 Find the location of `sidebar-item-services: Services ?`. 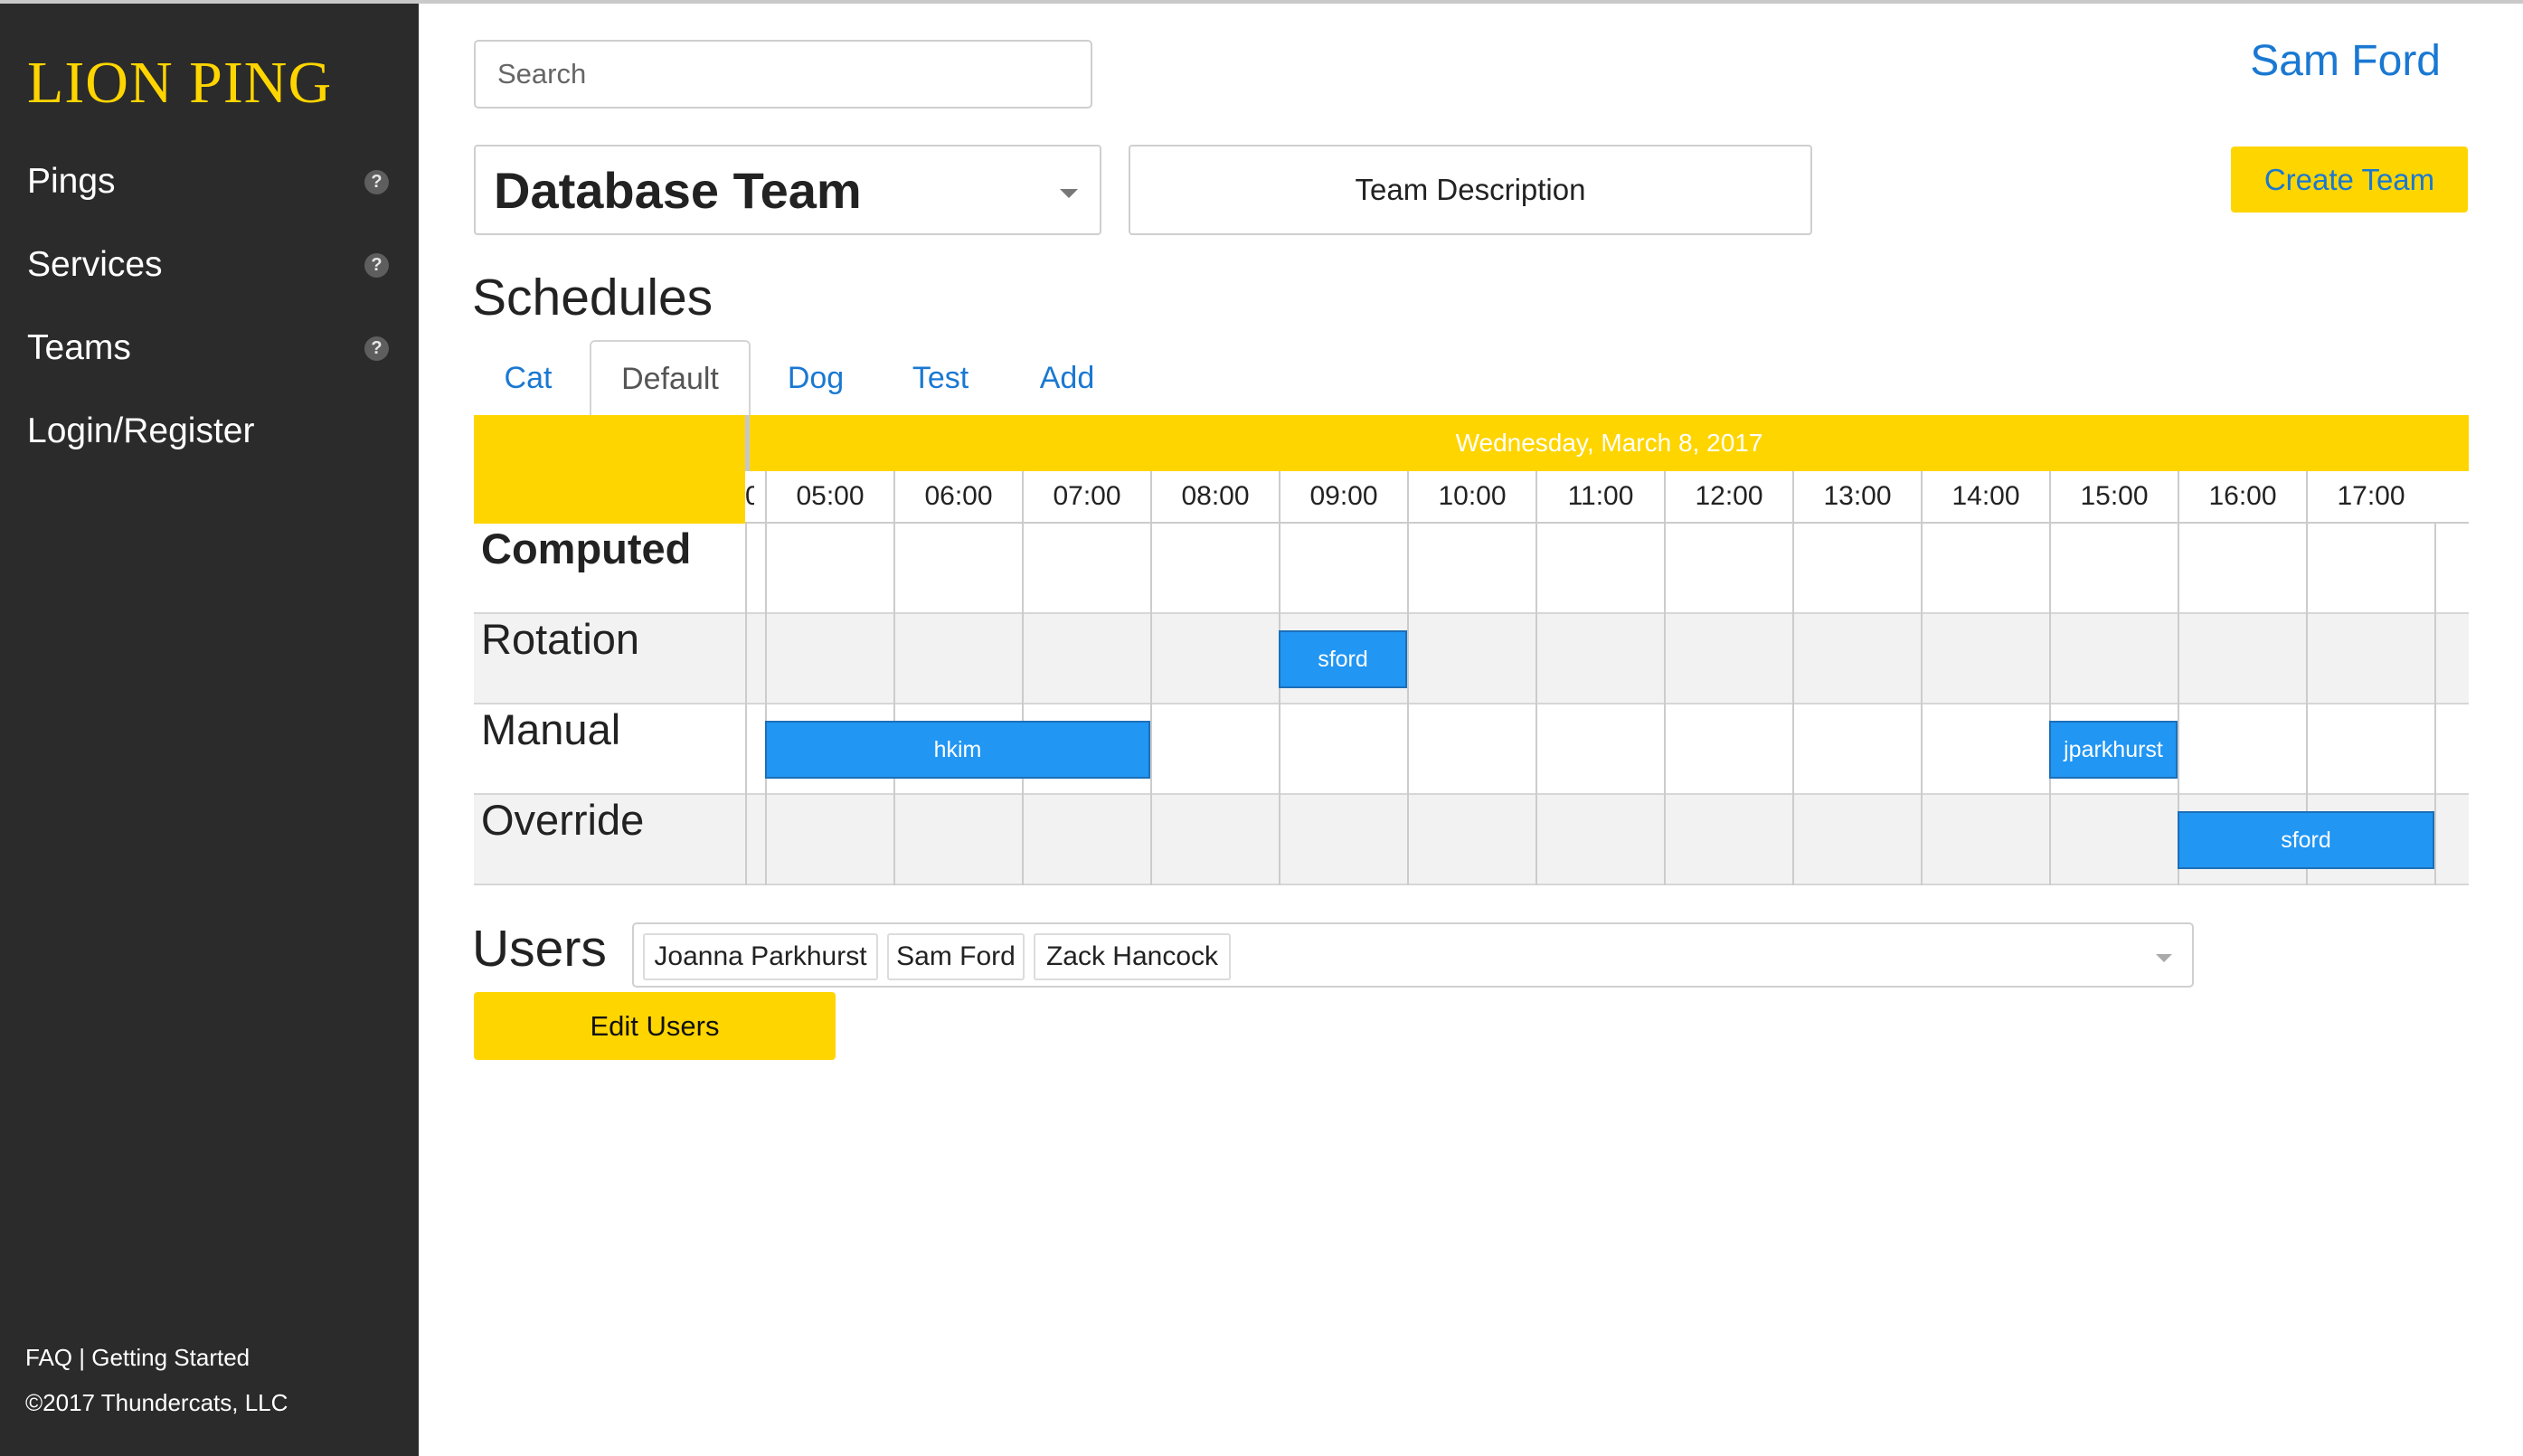

sidebar-item-services: Services ? is located at coordinates (213, 265).